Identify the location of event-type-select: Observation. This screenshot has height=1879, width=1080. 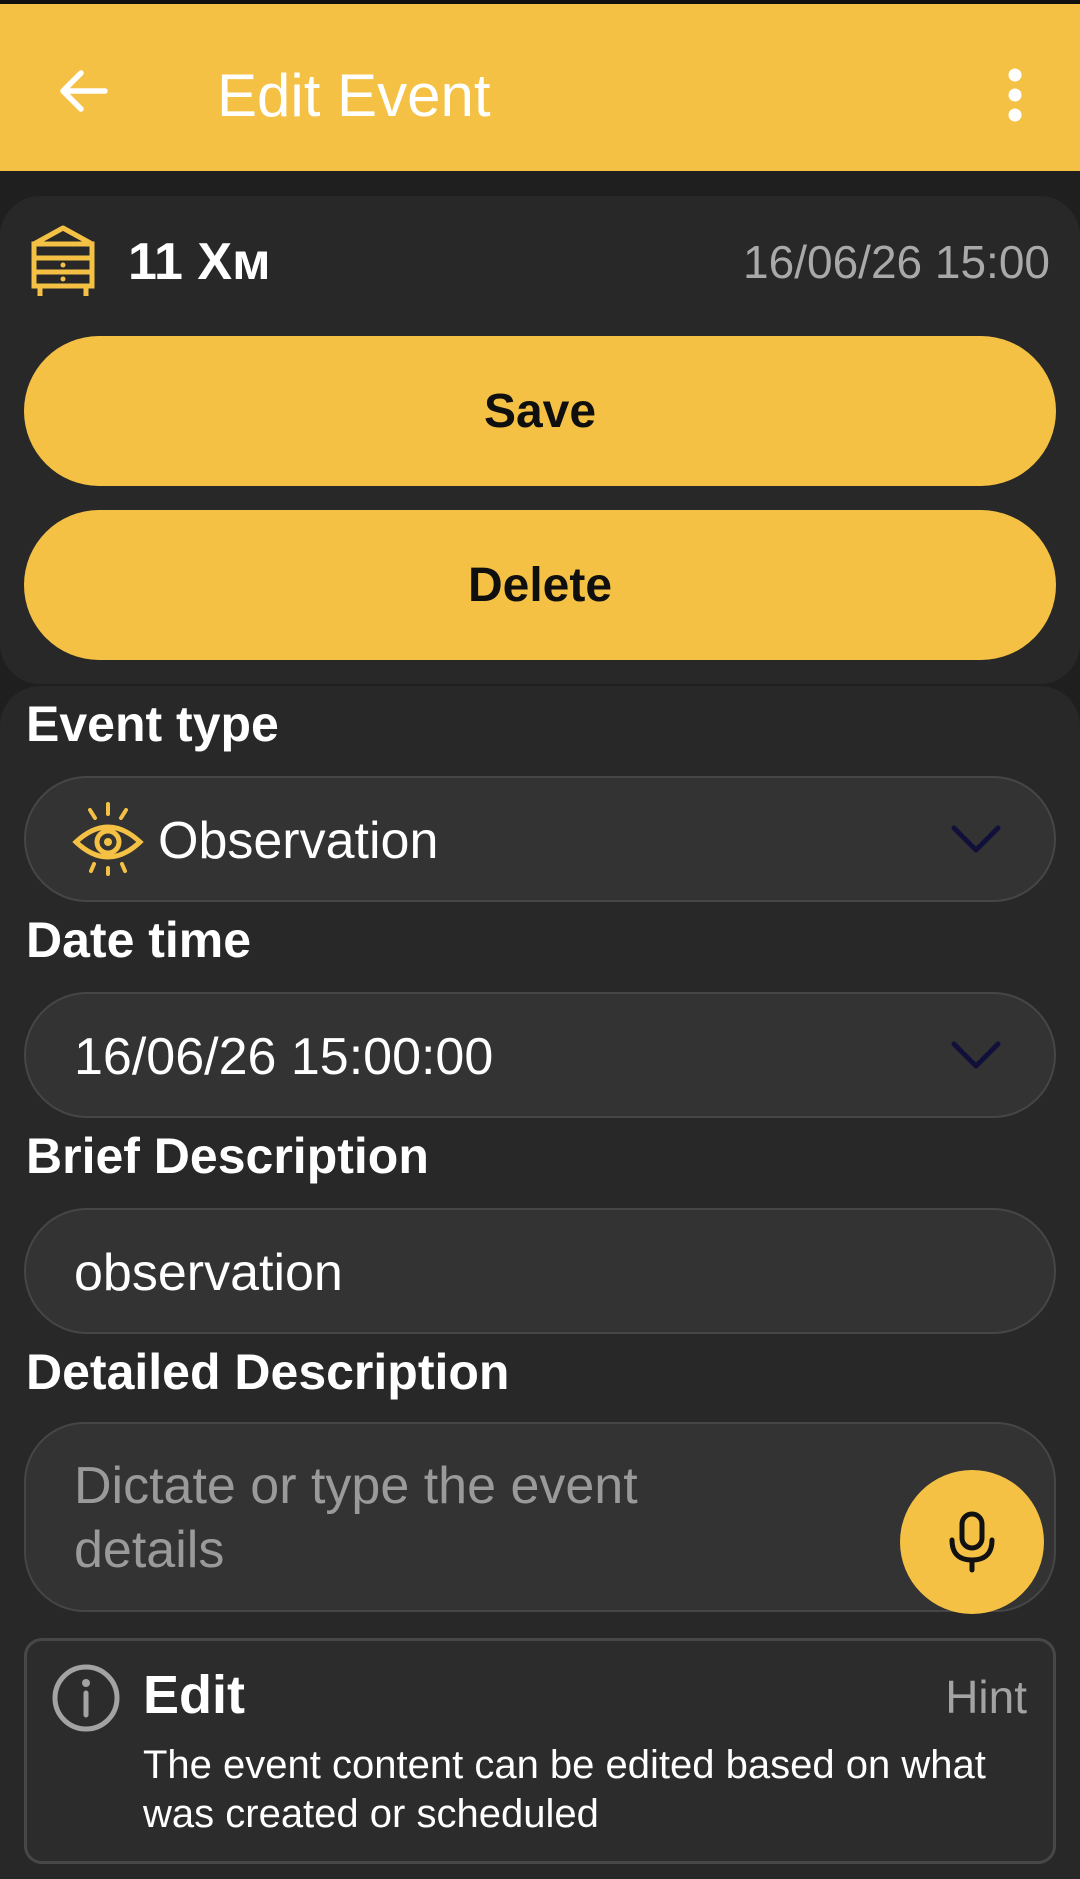
(540, 839).